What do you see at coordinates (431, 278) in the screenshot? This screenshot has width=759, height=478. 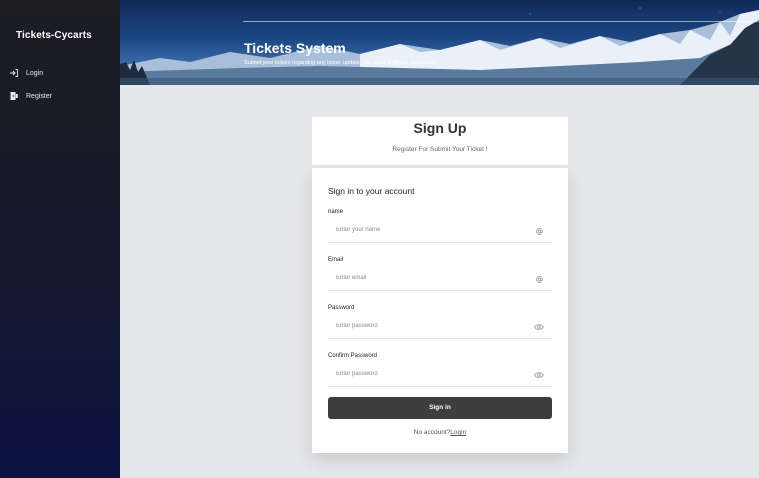 I see `email-input` at bounding box center [431, 278].